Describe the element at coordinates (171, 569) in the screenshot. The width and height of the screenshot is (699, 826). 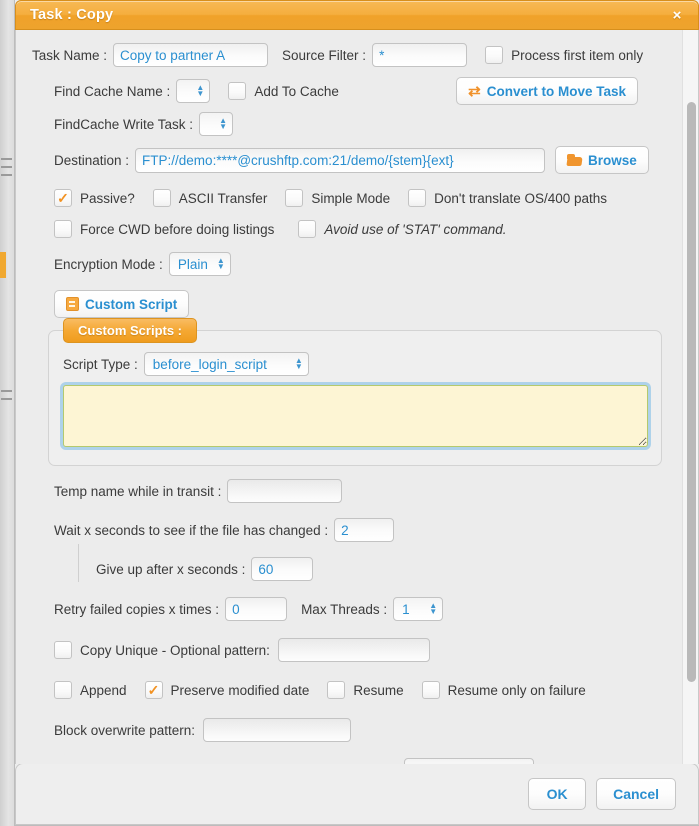
I see `give-up-seconds-label: Give up after x seconds :` at that location.